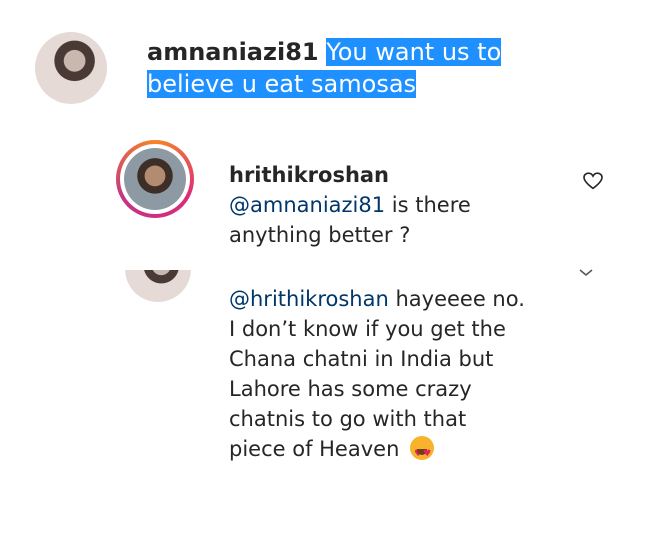 This screenshot has height=540, width=650. Describe the element at coordinates (307, 205) in the screenshot. I see `reply-mention-link: @amnaniazi81` at that location.